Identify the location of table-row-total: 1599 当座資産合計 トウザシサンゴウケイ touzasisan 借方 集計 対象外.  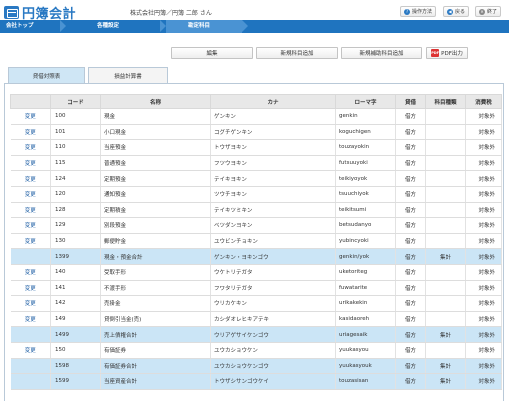
(256, 381).